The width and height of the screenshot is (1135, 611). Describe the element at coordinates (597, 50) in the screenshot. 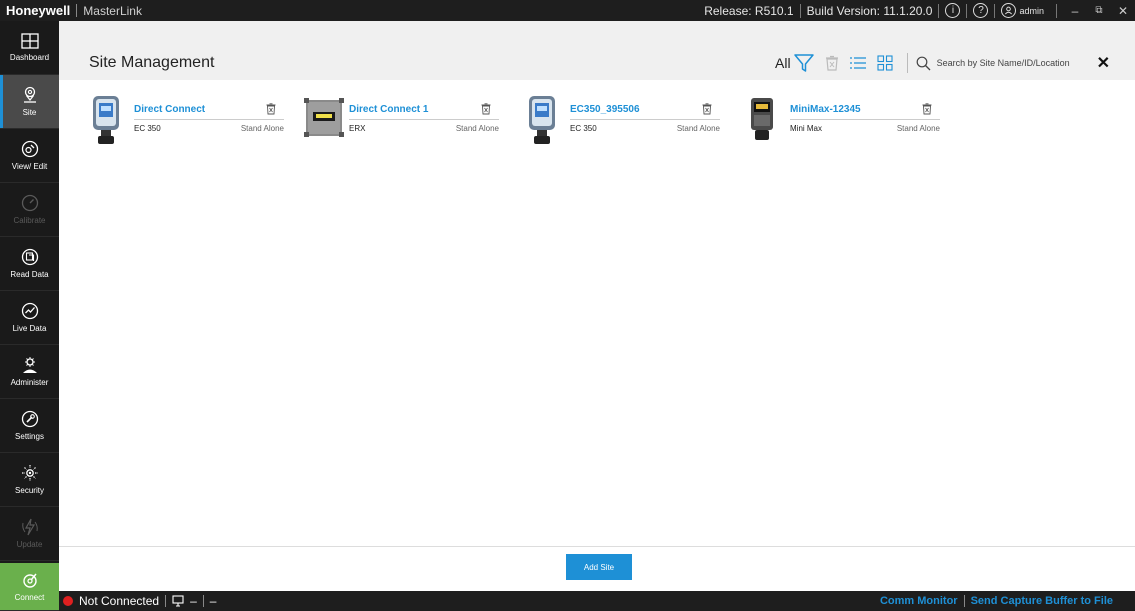

I see `page-header: Site Management All ✕` at that location.